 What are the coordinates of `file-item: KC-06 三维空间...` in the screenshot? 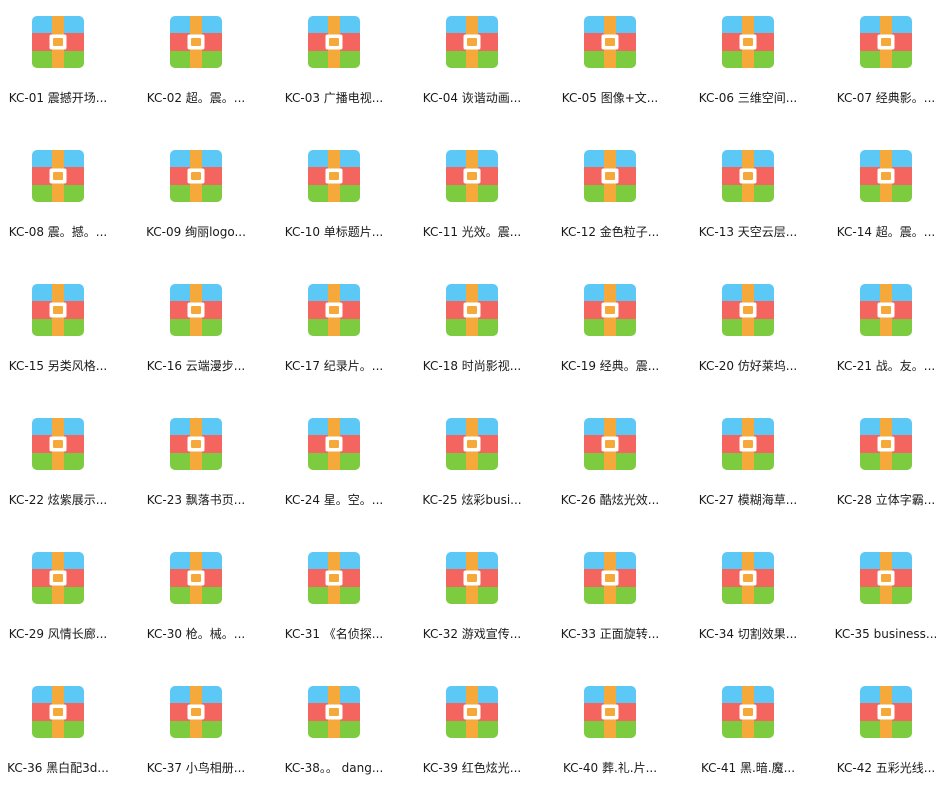 It's located at (748, 60).